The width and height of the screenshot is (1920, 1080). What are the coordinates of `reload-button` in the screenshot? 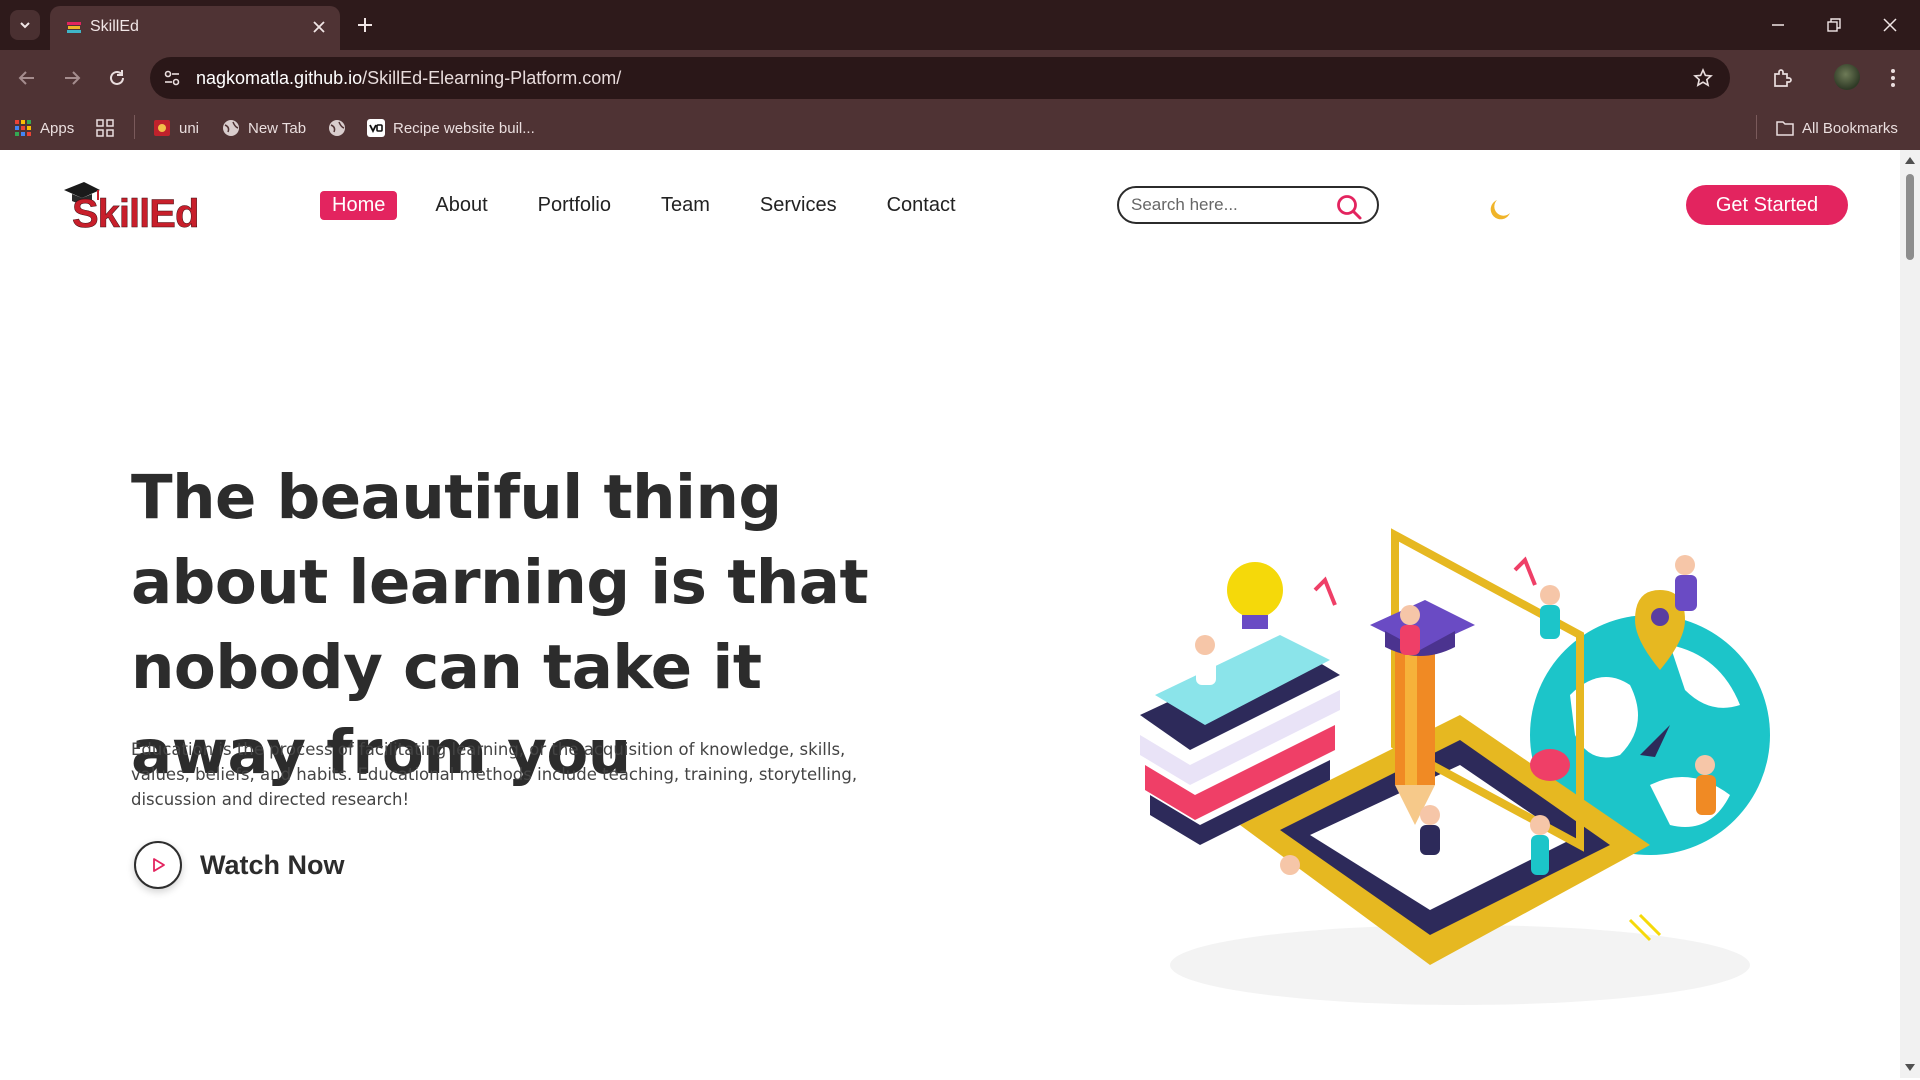 It's located at (117, 78).